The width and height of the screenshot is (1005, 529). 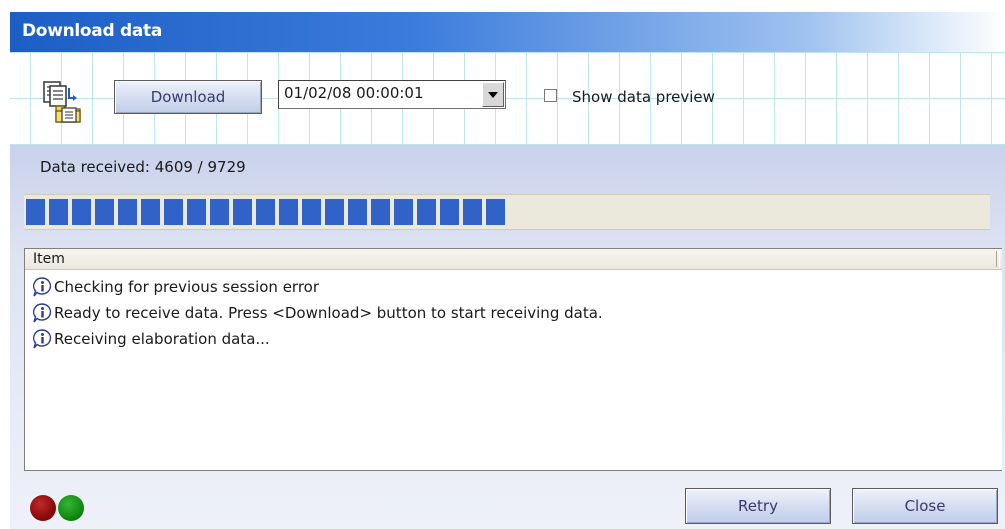 What do you see at coordinates (925, 506) in the screenshot?
I see `close-button: Close` at bounding box center [925, 506].